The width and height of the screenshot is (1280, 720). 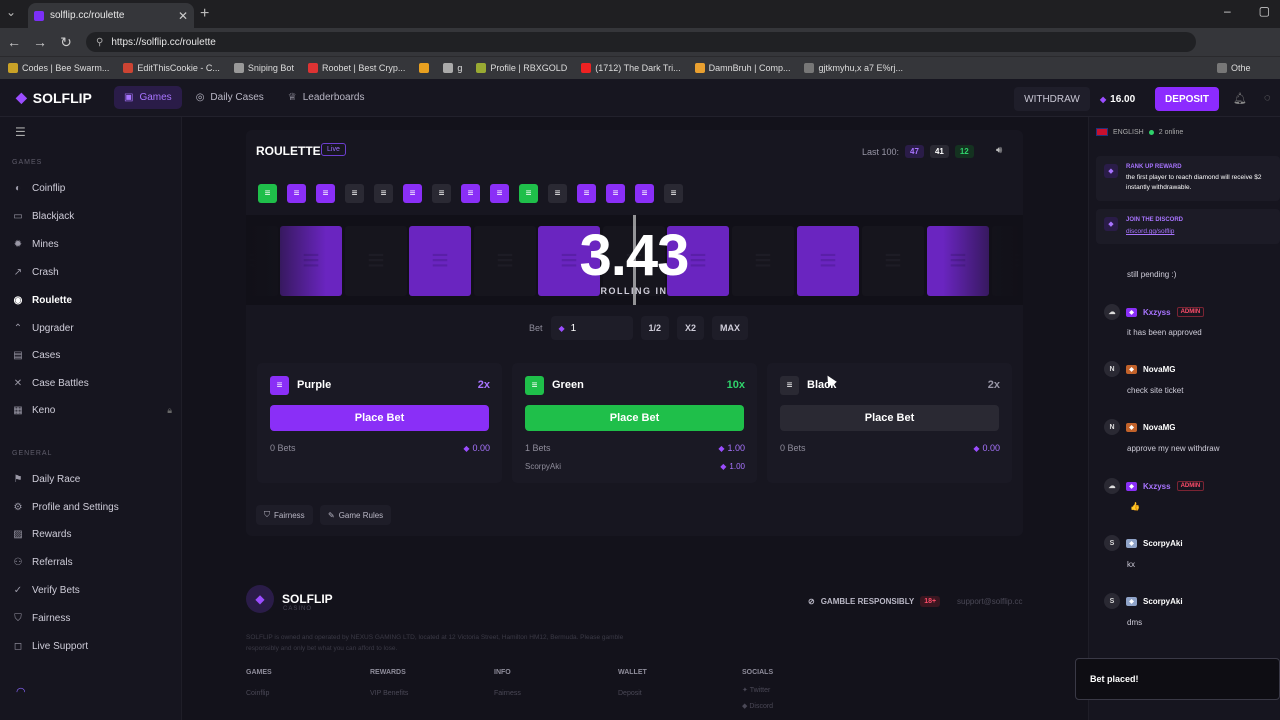 I want to click on double-bet-button: X2, so click(x=691, y=328).